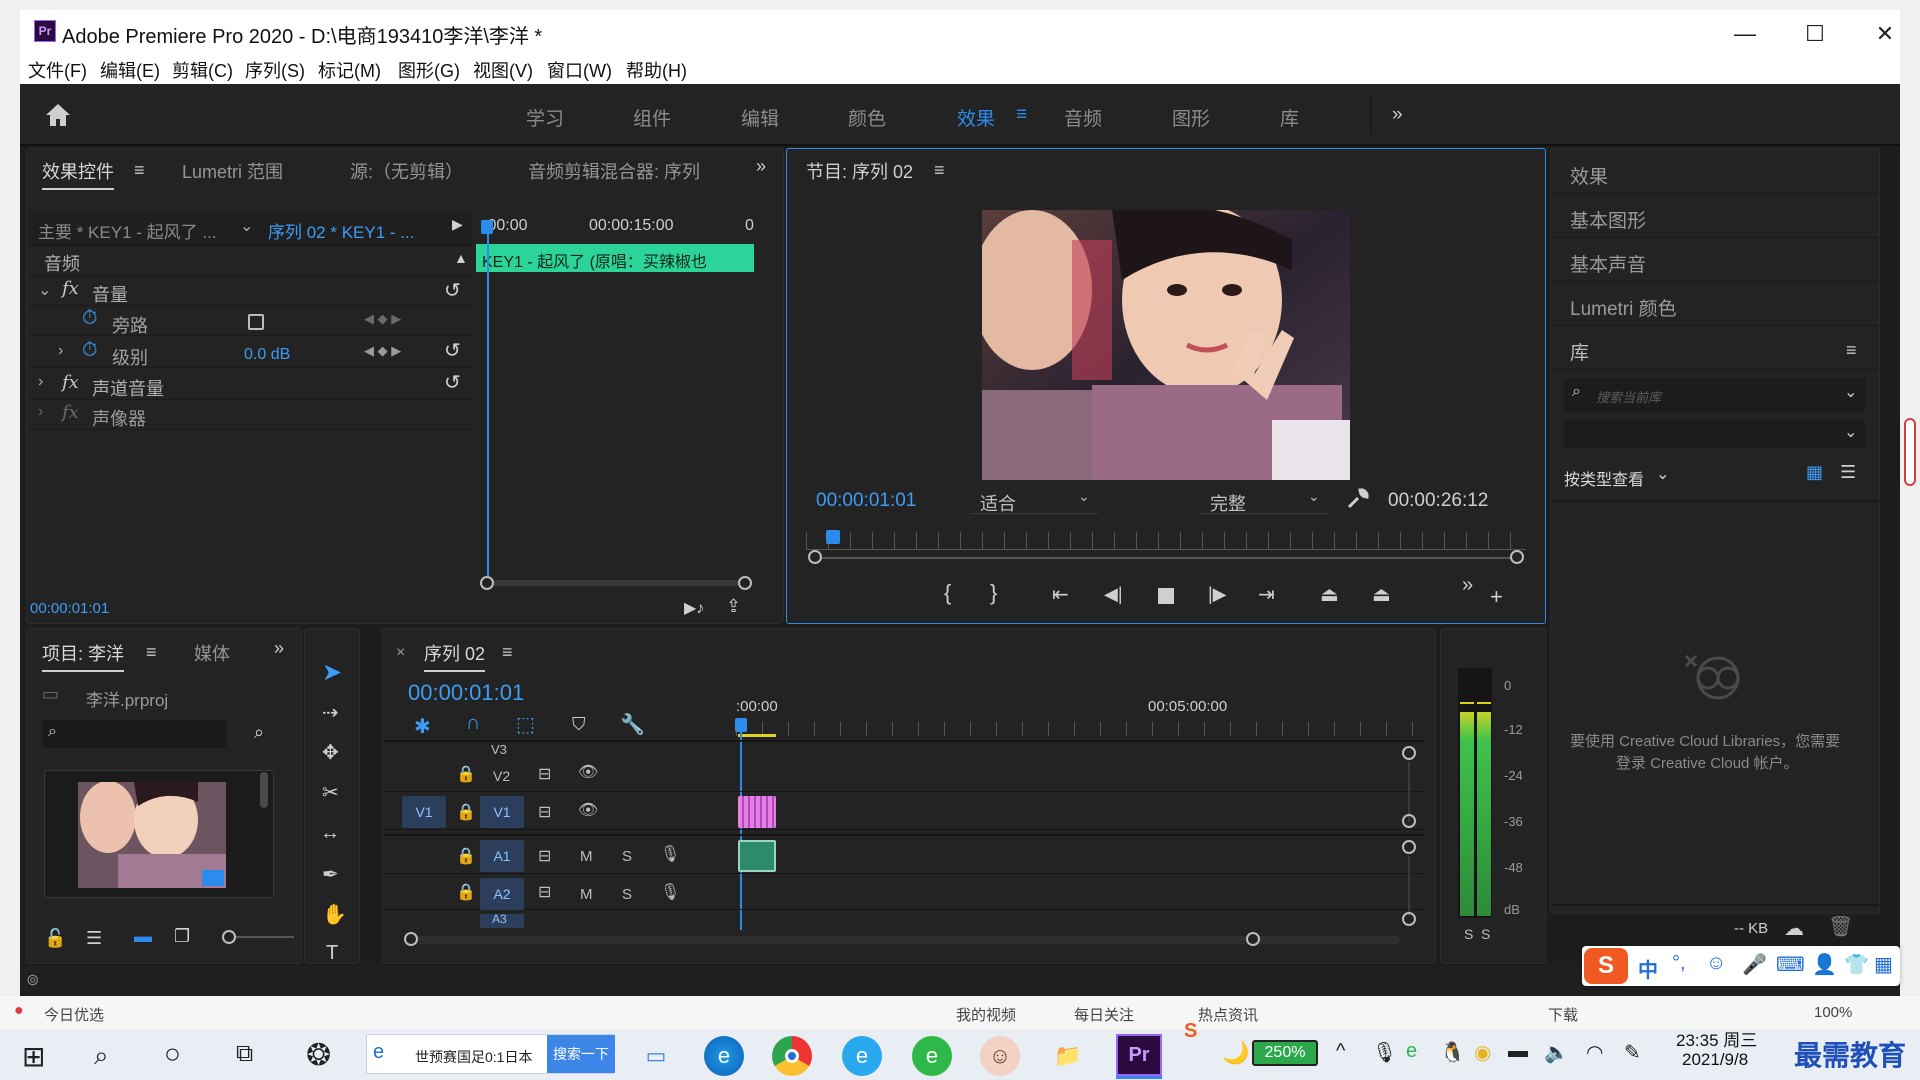 Image resolution: width=1920 pixels, height=1080 pixels. What do you see at coordinates (318, 1055) in the screenshot?
I see `app-swirl-icon: ❂` at bounding box center [318, 1055].